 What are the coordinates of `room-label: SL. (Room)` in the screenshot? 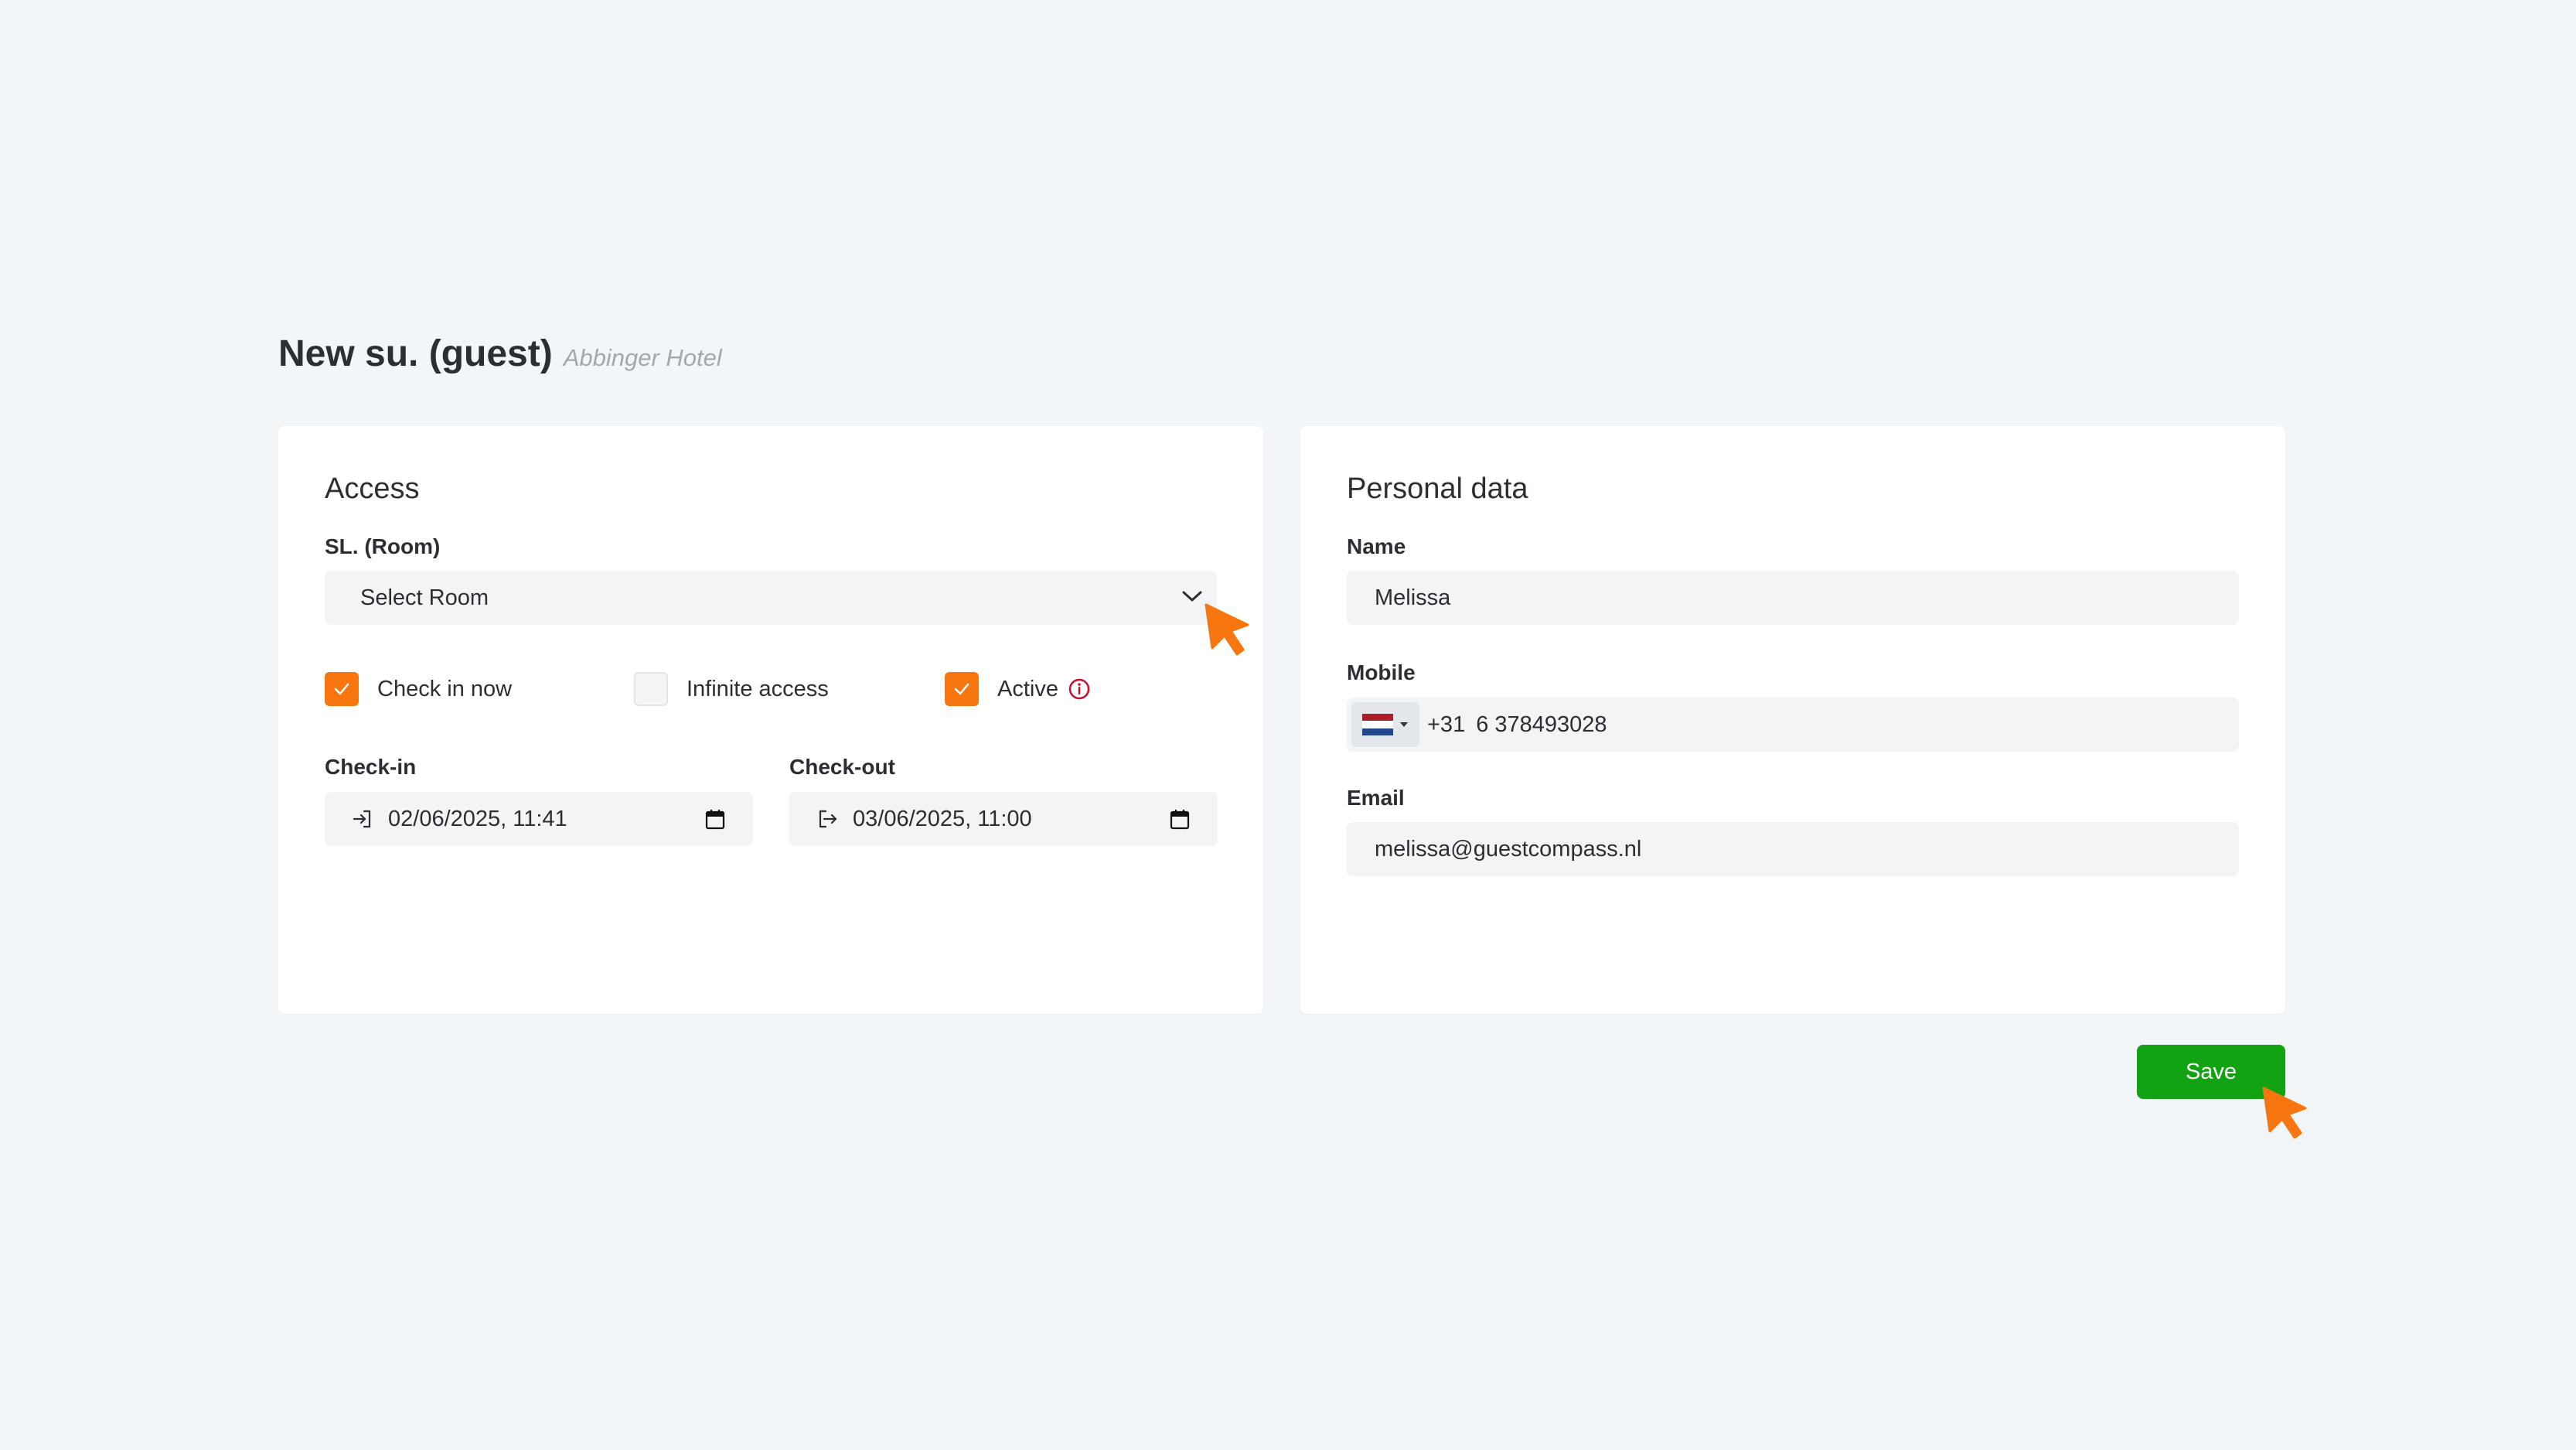 It's located at (383, 546).